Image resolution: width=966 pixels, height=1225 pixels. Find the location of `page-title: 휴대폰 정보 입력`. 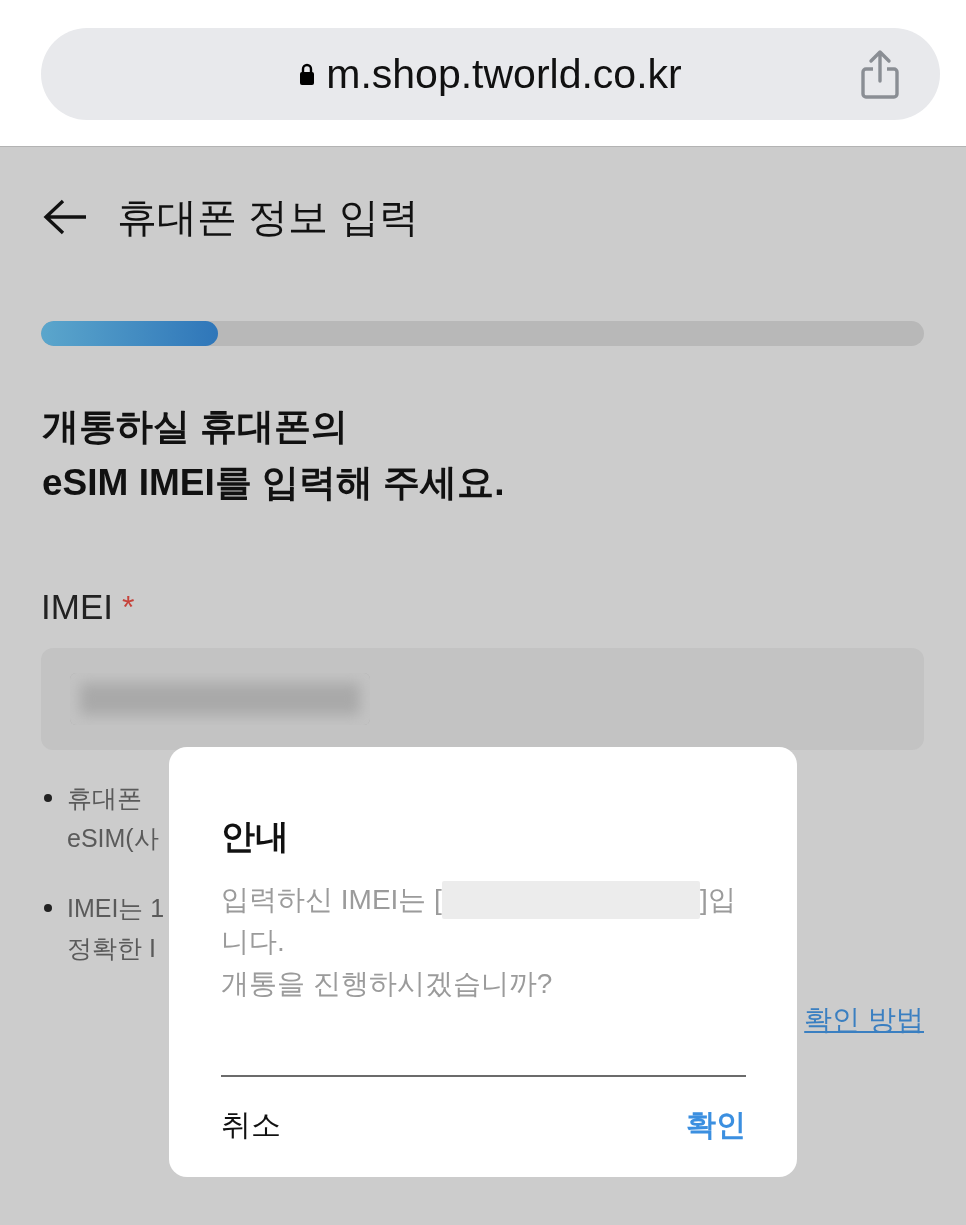

page-title: 휴대폰 정보 입력 is located at coordinates (268, 217).